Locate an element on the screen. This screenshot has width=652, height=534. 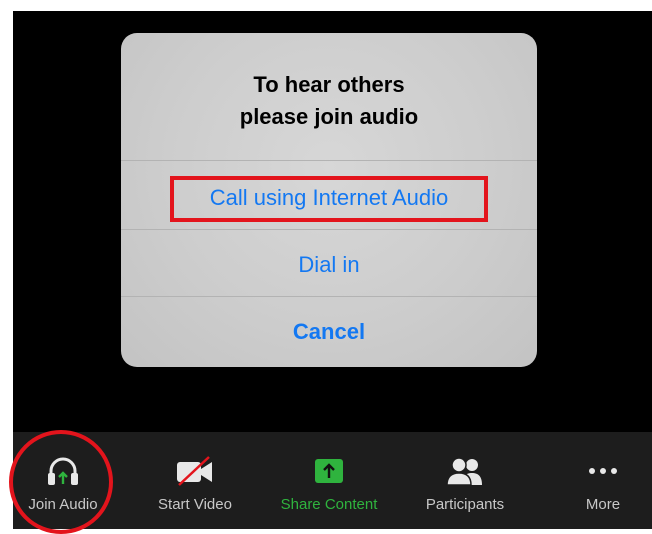
dialog-title-line-1: To hear others is located at coordinates (329, 84).